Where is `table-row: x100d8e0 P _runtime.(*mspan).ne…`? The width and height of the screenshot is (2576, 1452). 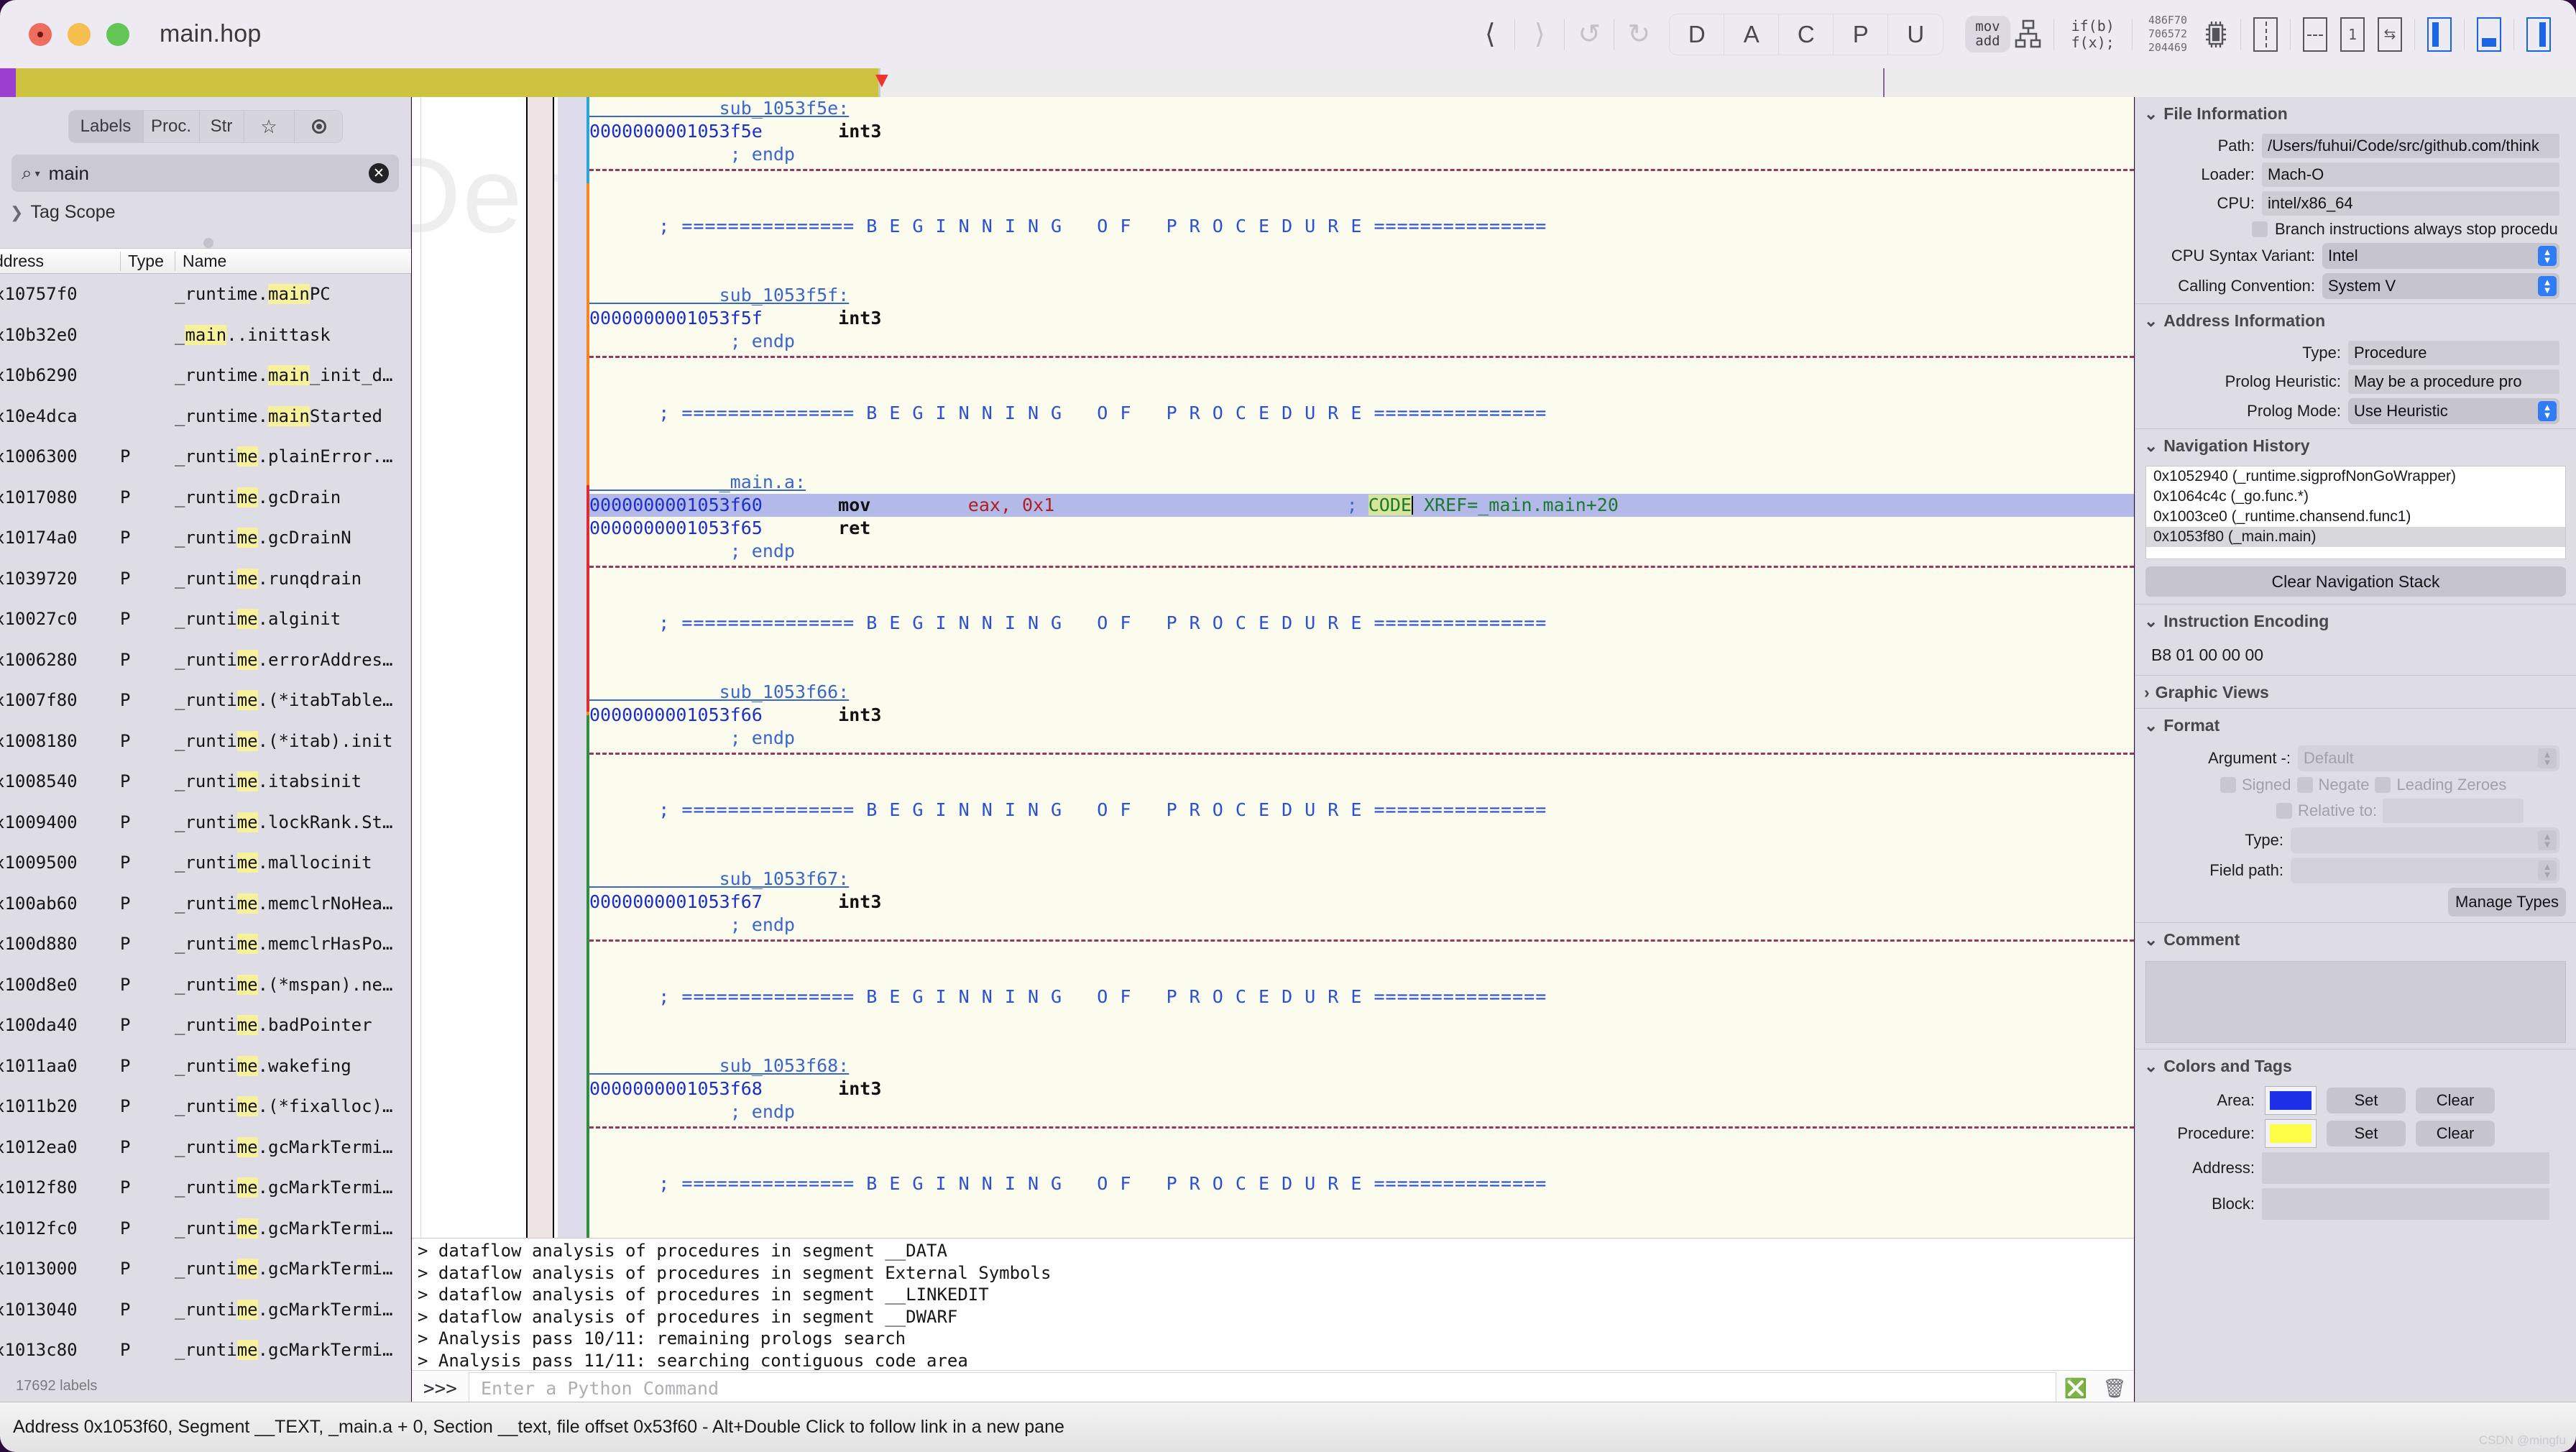
table-row: x100d8e0 P _runtime.(*mspan).ne… is located at coordinates (205, 985).